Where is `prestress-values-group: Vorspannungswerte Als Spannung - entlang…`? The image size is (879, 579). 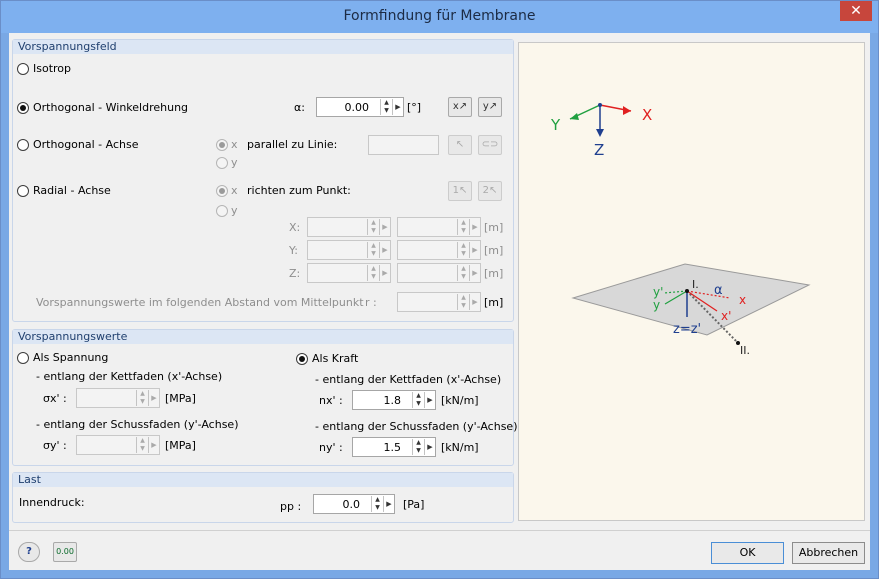
prestress-values-group: Vorspannungswerte Als Spannung - entlang… is located at coordinates (265, 397).